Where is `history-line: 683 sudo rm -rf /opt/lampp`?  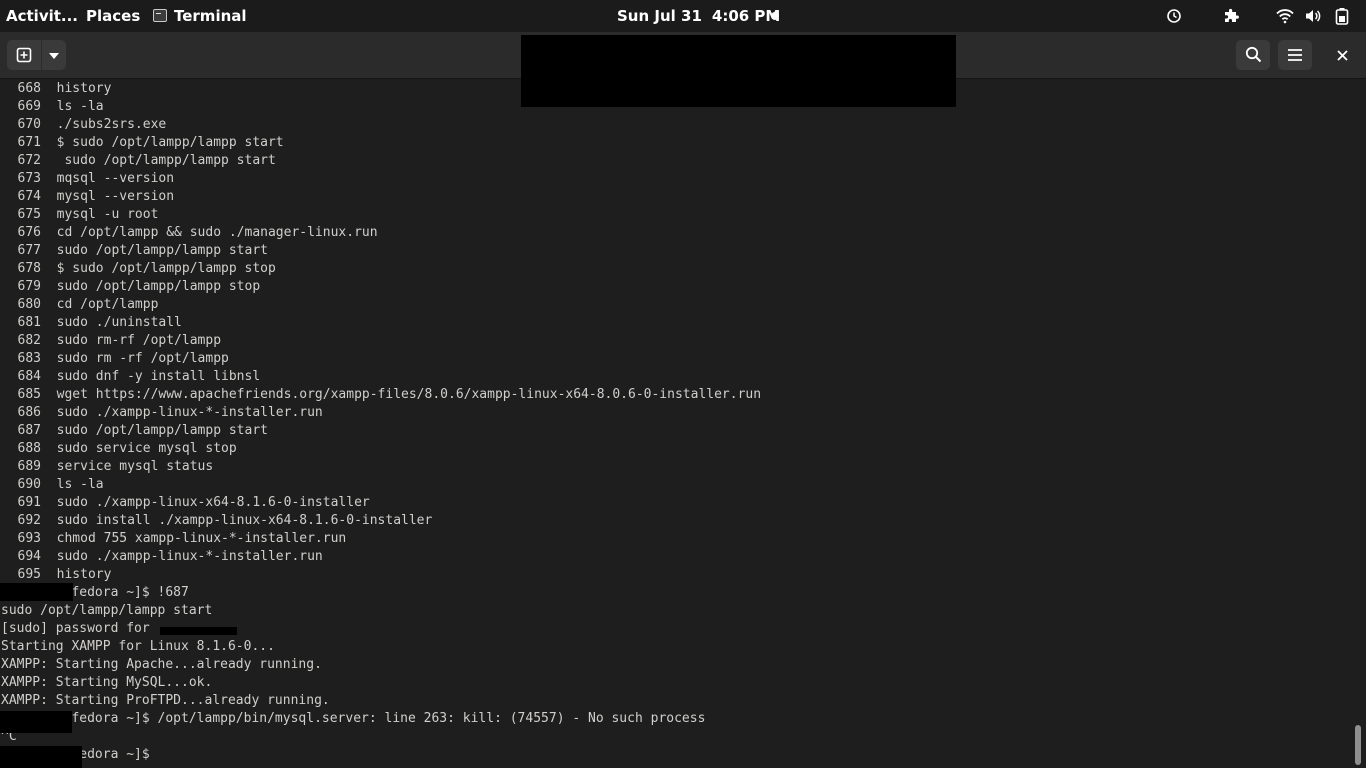 history-line: 683 sudo rm -rf /opt/lampp is located at coordinates (115, 359).